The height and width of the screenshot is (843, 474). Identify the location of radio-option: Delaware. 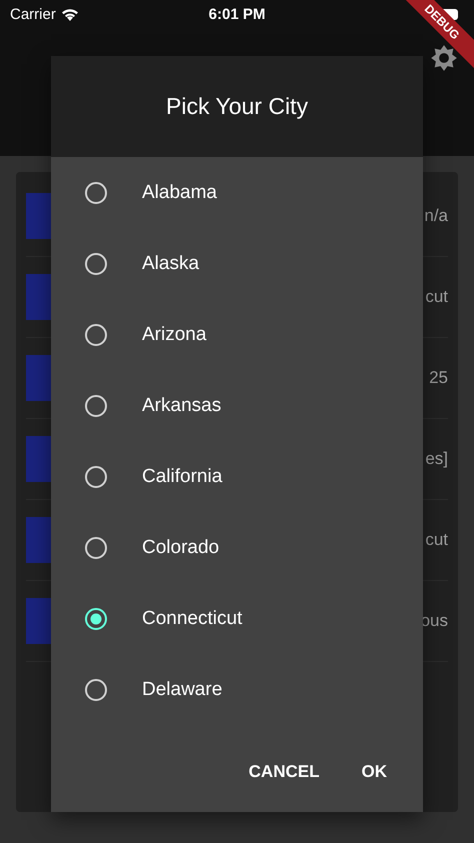
(237, 689).